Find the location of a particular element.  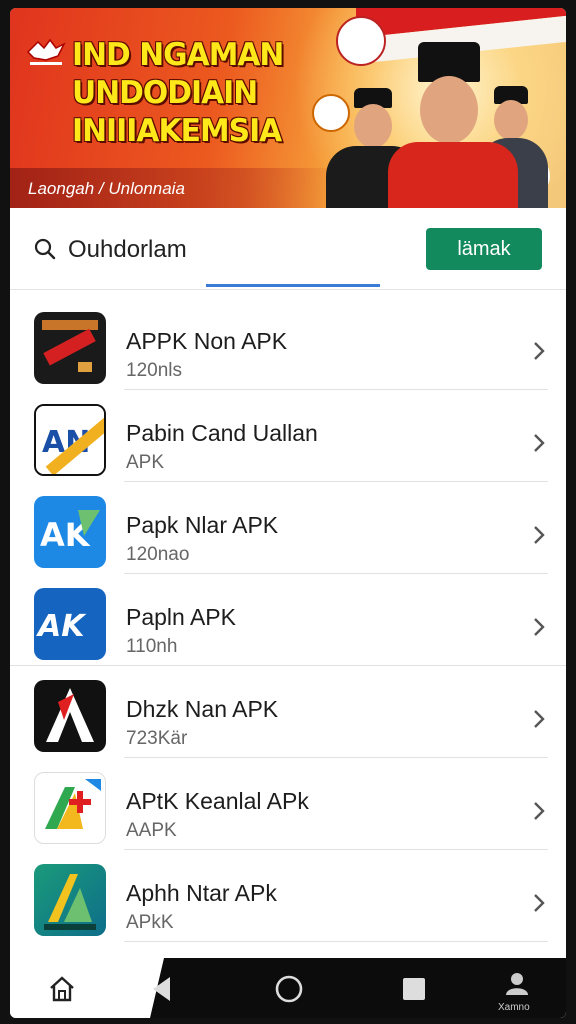

app-size: APK is located at coordinates (145, 462).